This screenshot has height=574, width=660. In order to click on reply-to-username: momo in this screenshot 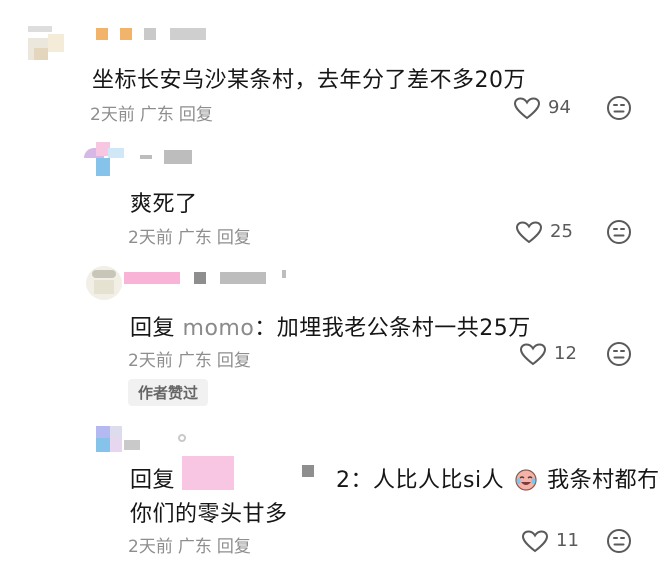, I will do `click(219, 328)`.